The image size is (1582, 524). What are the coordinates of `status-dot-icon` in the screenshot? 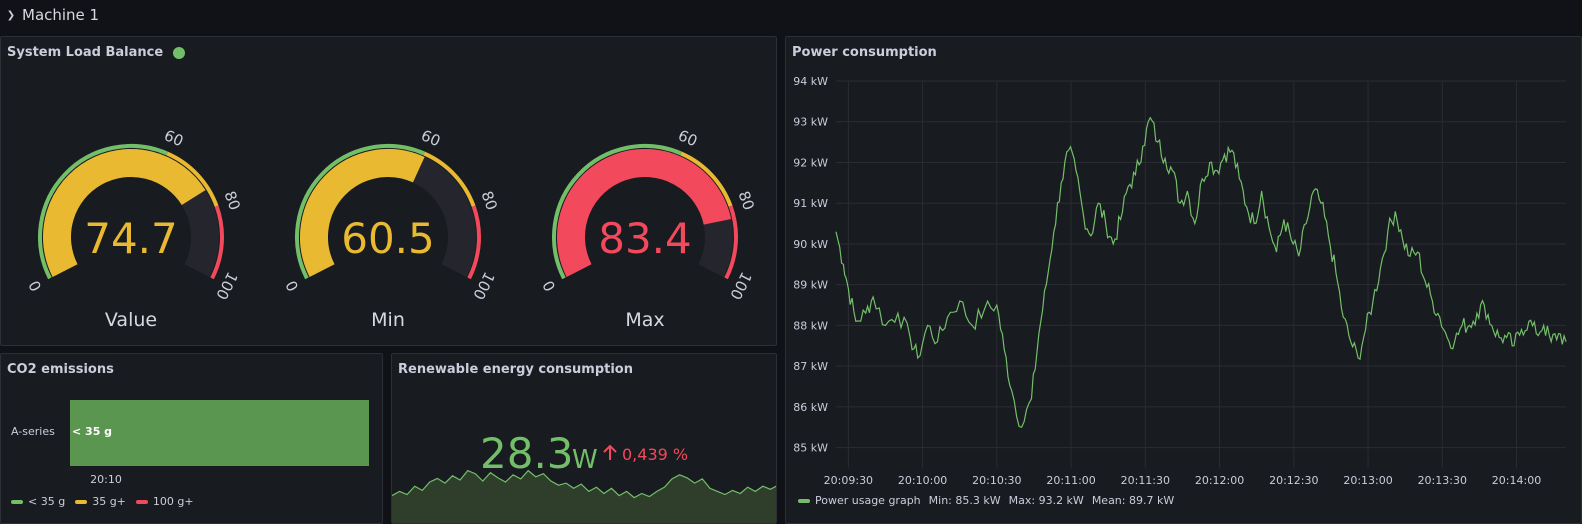 It's located at (179, 52).